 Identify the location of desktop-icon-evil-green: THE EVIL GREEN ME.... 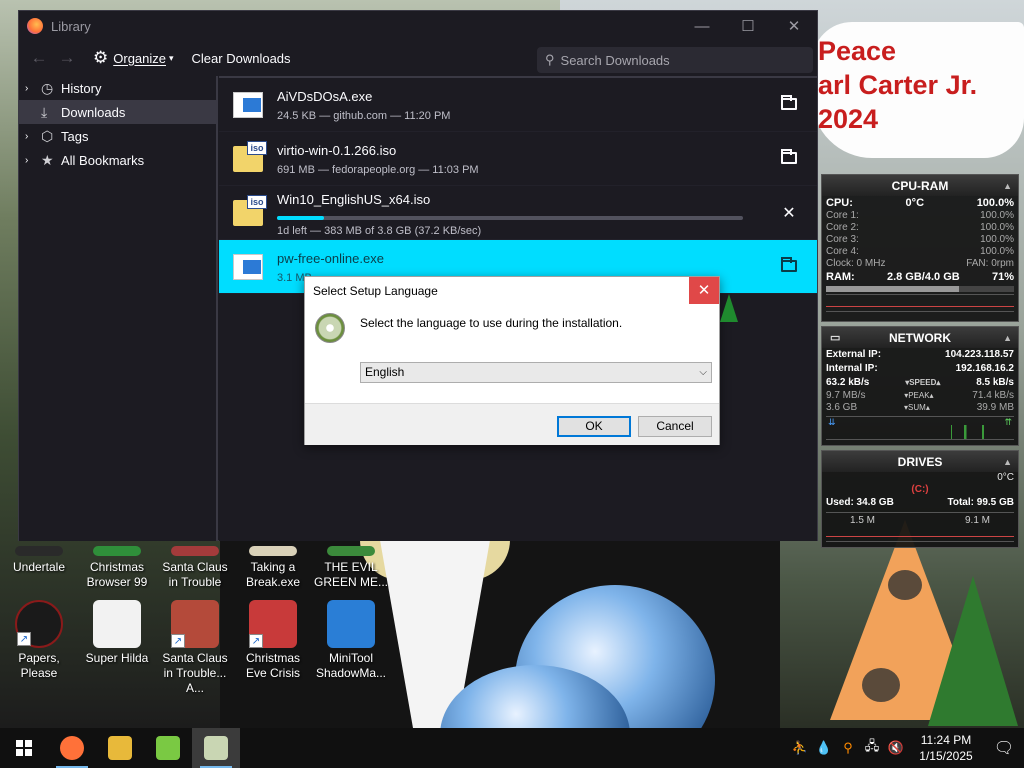
(351, 568).